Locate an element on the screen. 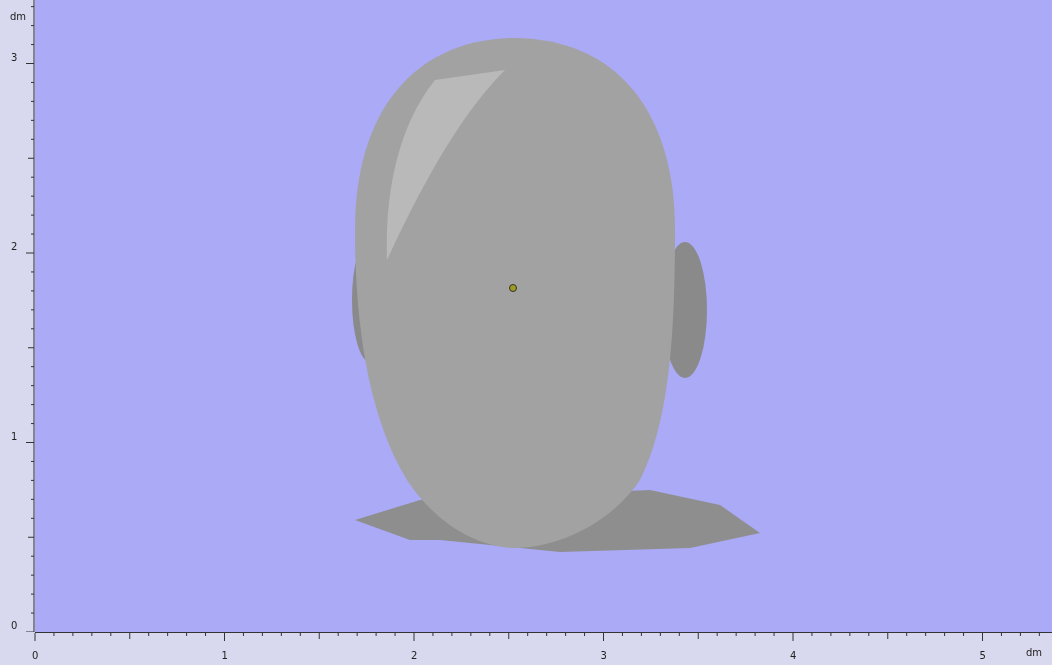  ruler-label: 5 is located at coordinates (982, 655).